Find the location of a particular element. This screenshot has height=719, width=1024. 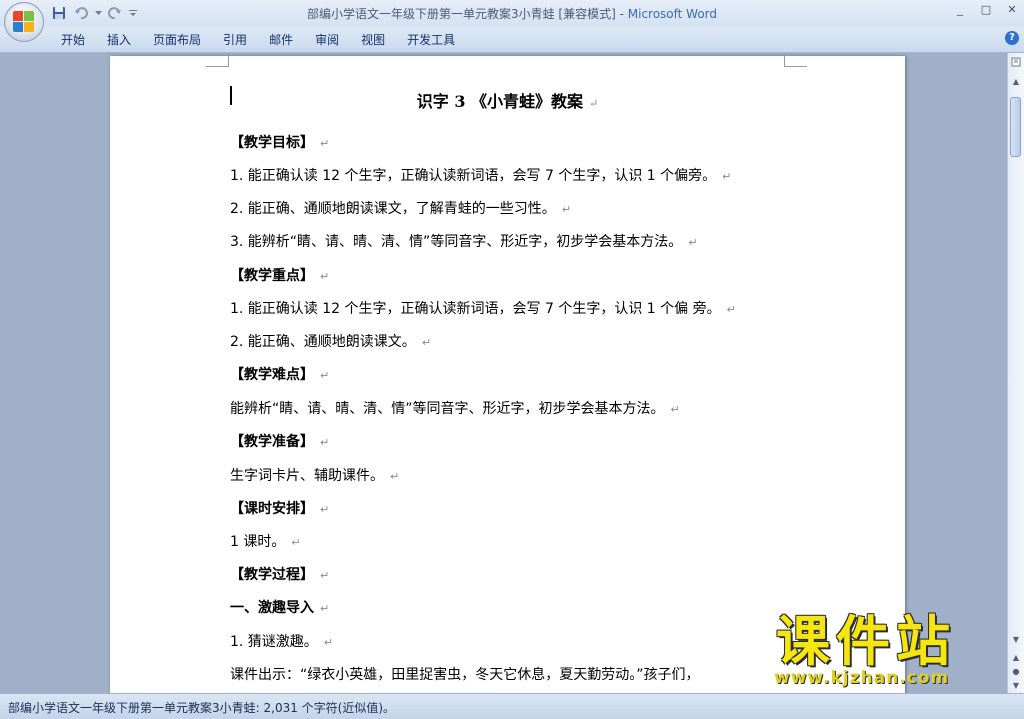

tab-view: 视图 is located at coordinates (373, 39).